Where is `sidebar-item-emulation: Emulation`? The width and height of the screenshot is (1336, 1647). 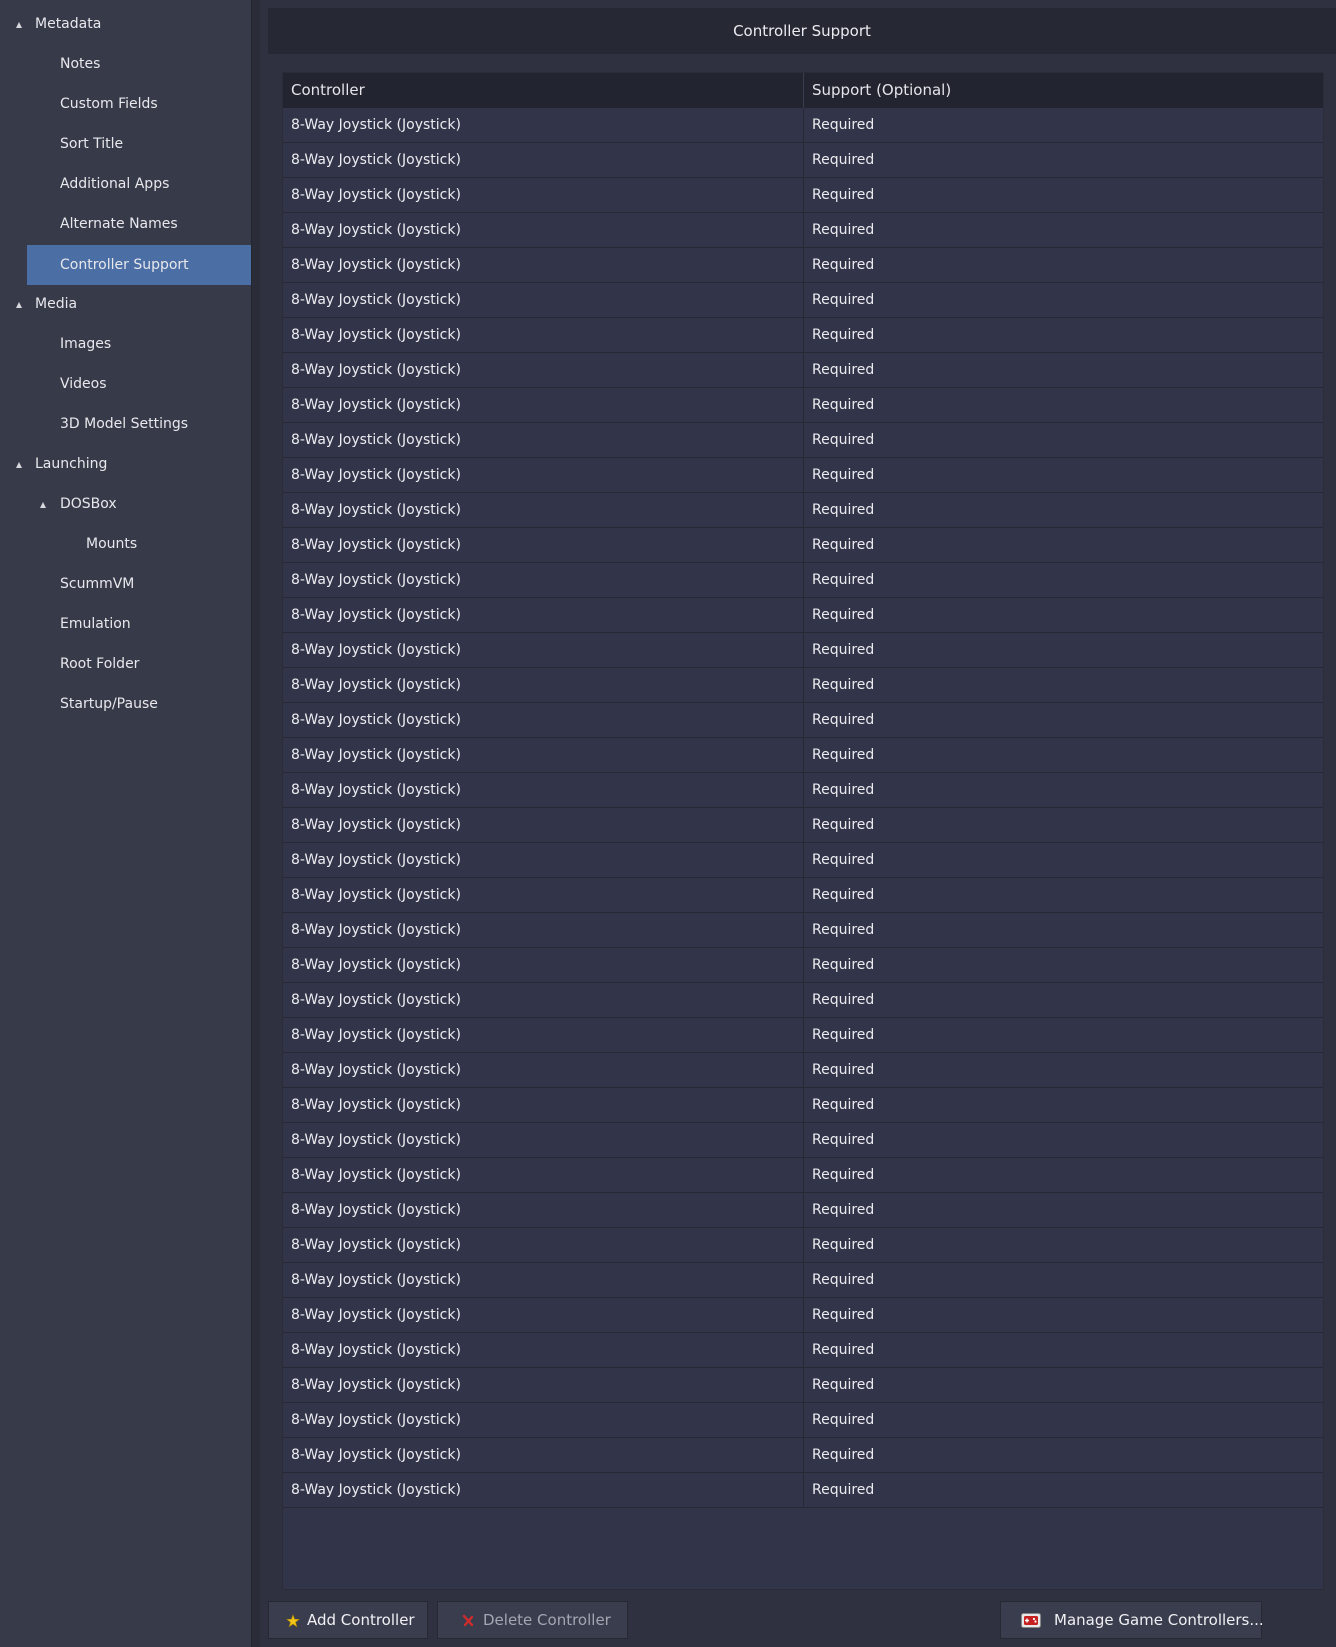
sidebar-item-emulation: Emulation is located at coordinates (125, 624).